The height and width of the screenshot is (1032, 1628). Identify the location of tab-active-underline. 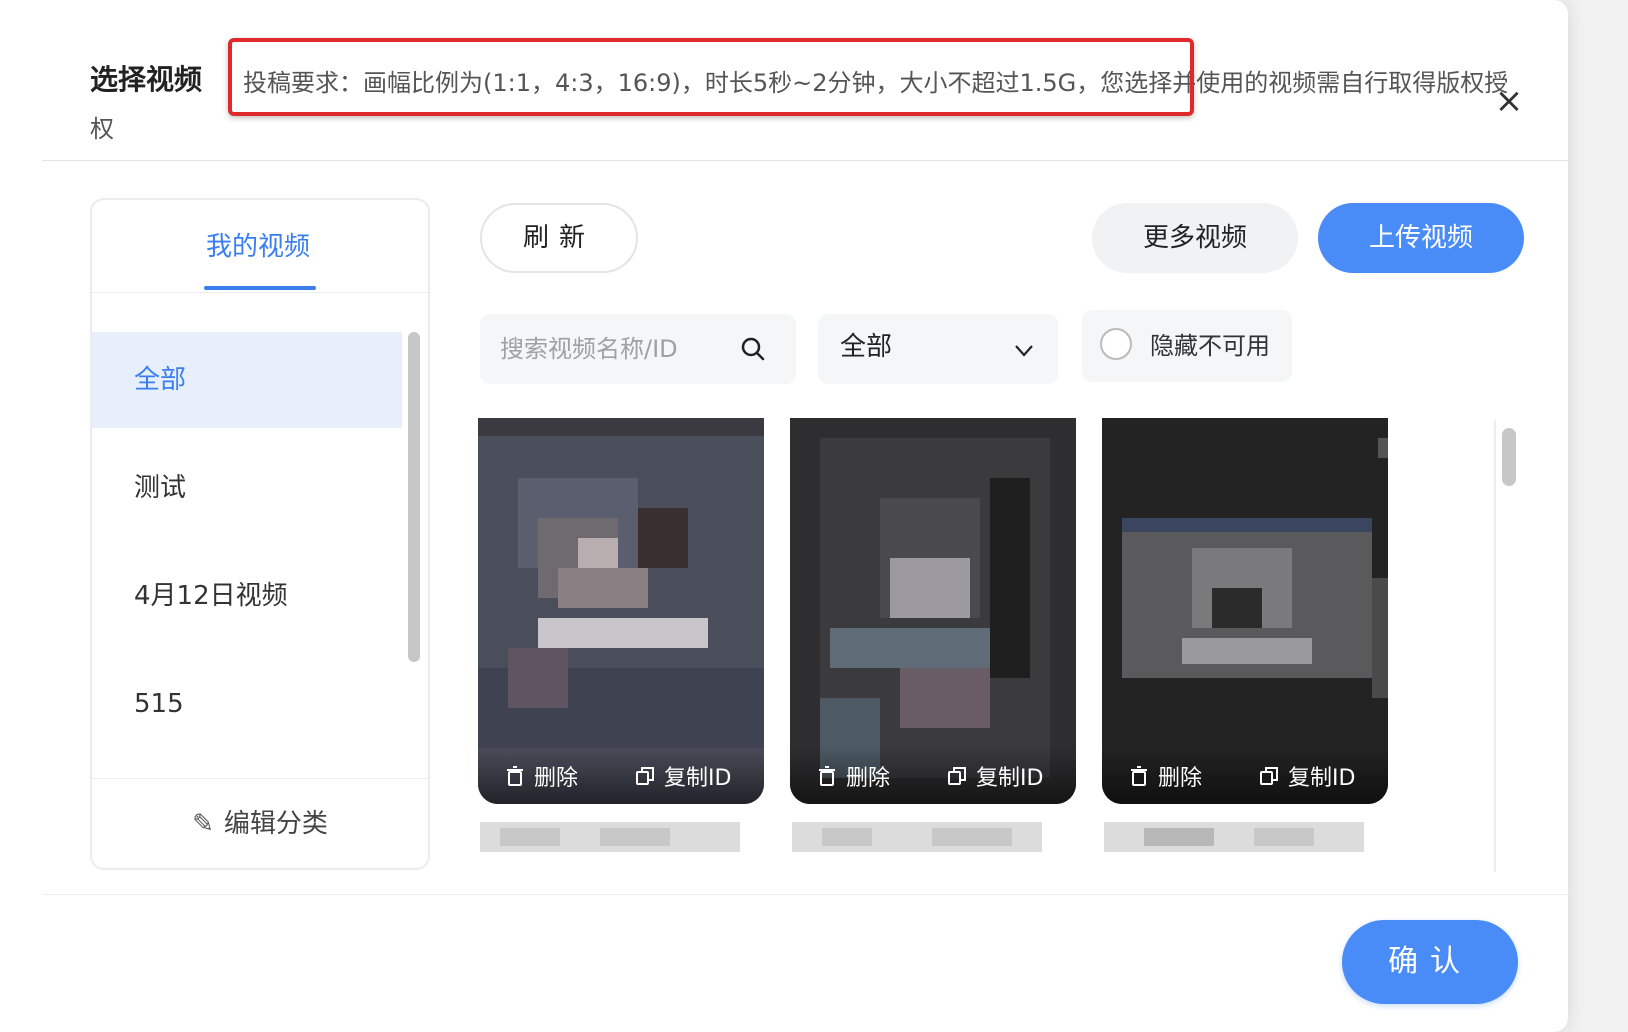
(260, 288).